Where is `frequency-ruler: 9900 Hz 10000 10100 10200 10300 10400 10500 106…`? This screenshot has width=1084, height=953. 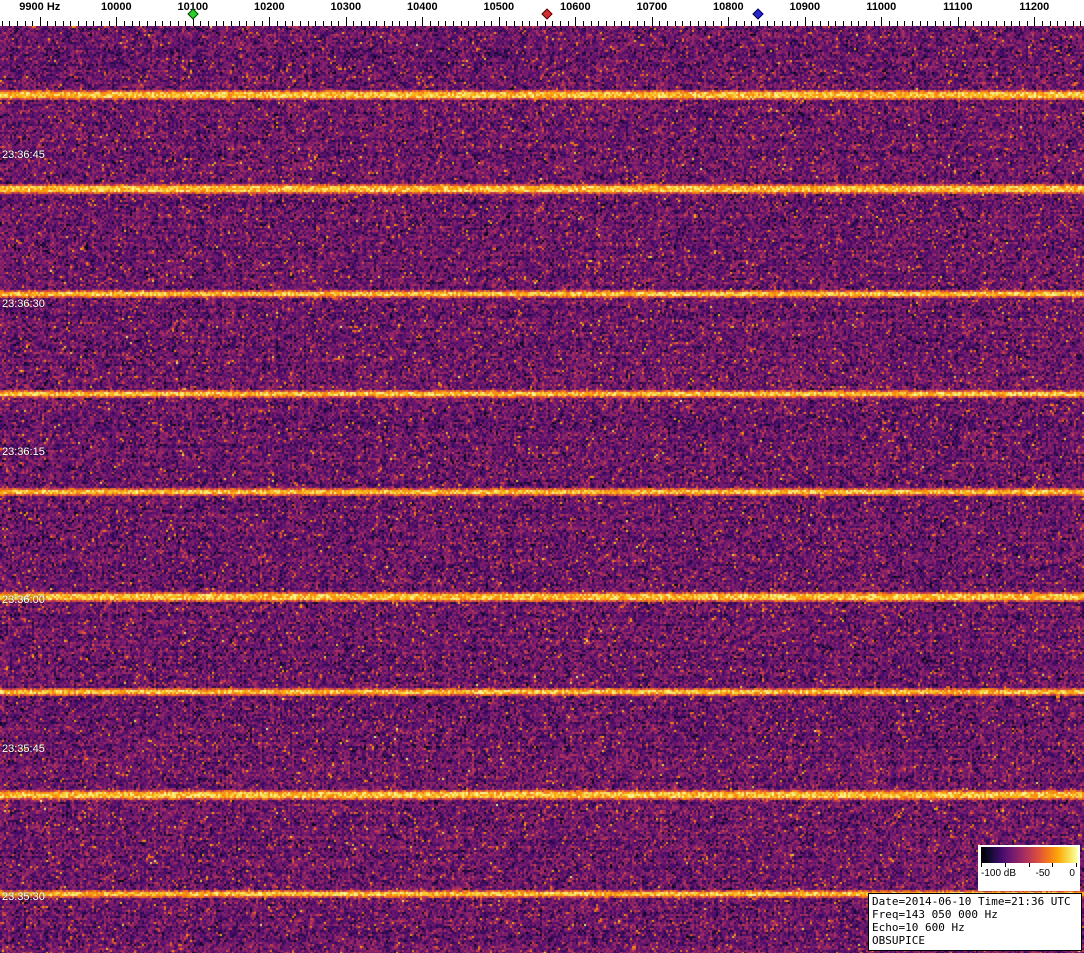
frequency-ruler: 9900 Hz 10000 10100 10200 10300 10400 10500 106… is located at coordinates (542, 13).